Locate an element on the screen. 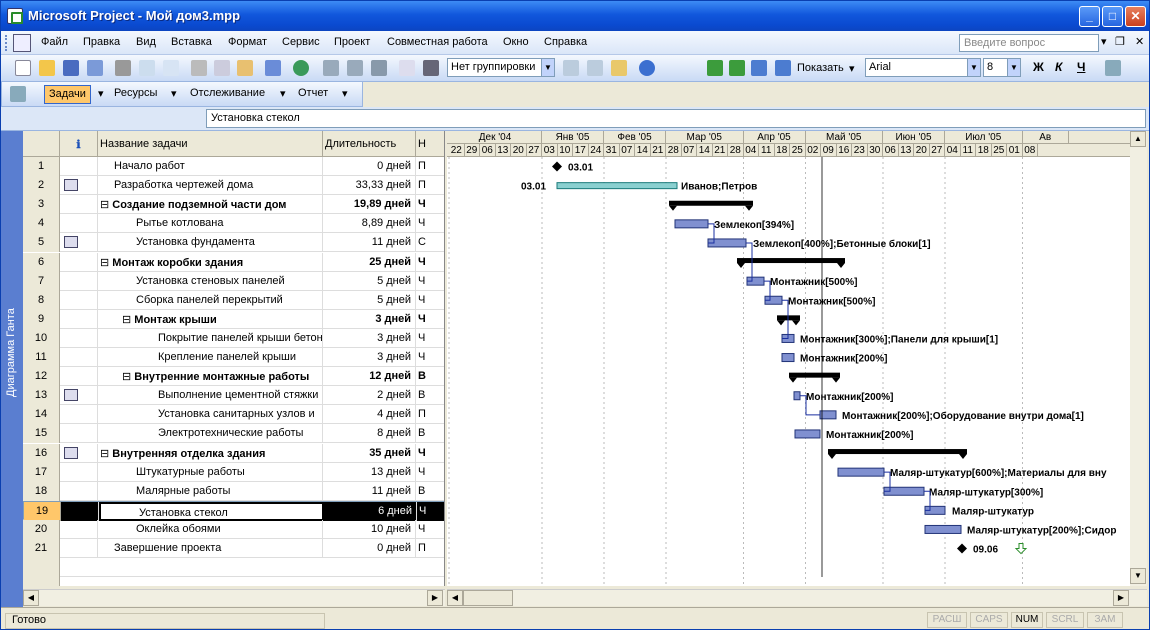  table-row: 19 Установка стекол 6 дней Ч is located at coordinates (233, 510).